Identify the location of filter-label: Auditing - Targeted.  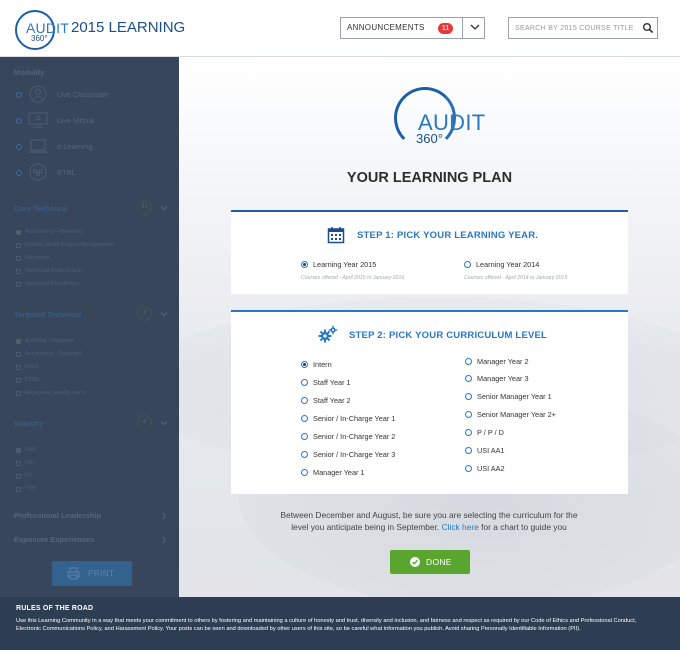
(49, 341).